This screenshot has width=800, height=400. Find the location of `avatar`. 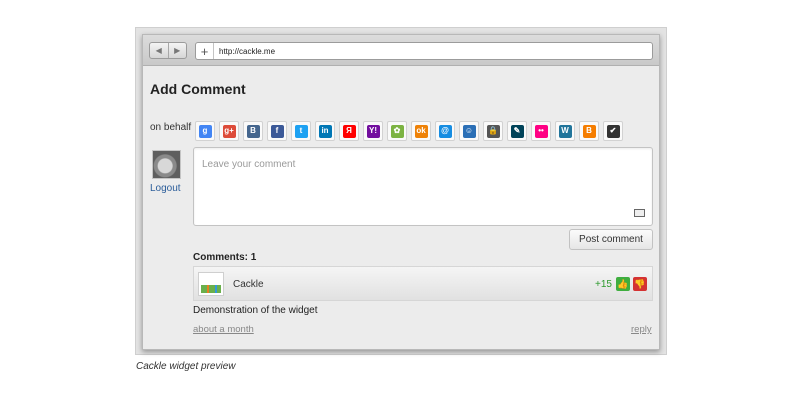

avatar is located at coordinates (166, 164).